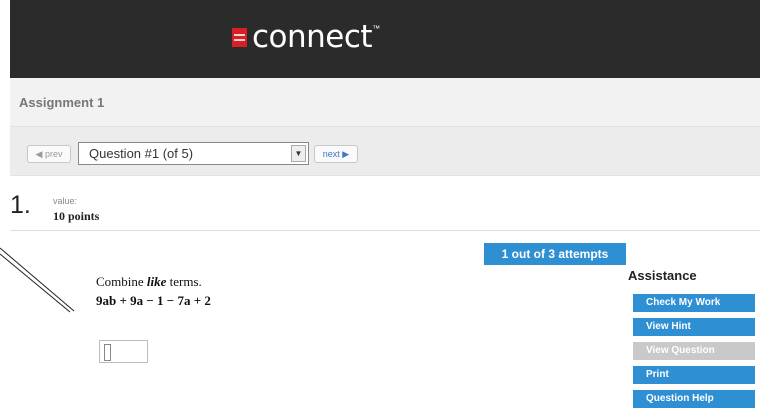  What do you see at coordinates (184, 281) in the screenshot?
I see `instruction-suffix: terms.` at bounding box center [184, 281].